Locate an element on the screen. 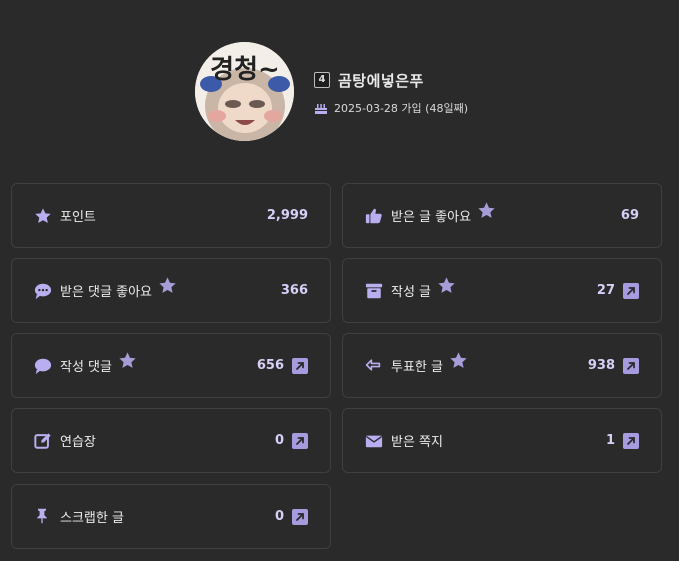 This screenshot has height=561, width=679. birthday-cake-icon is located at coordinates (321, 109).